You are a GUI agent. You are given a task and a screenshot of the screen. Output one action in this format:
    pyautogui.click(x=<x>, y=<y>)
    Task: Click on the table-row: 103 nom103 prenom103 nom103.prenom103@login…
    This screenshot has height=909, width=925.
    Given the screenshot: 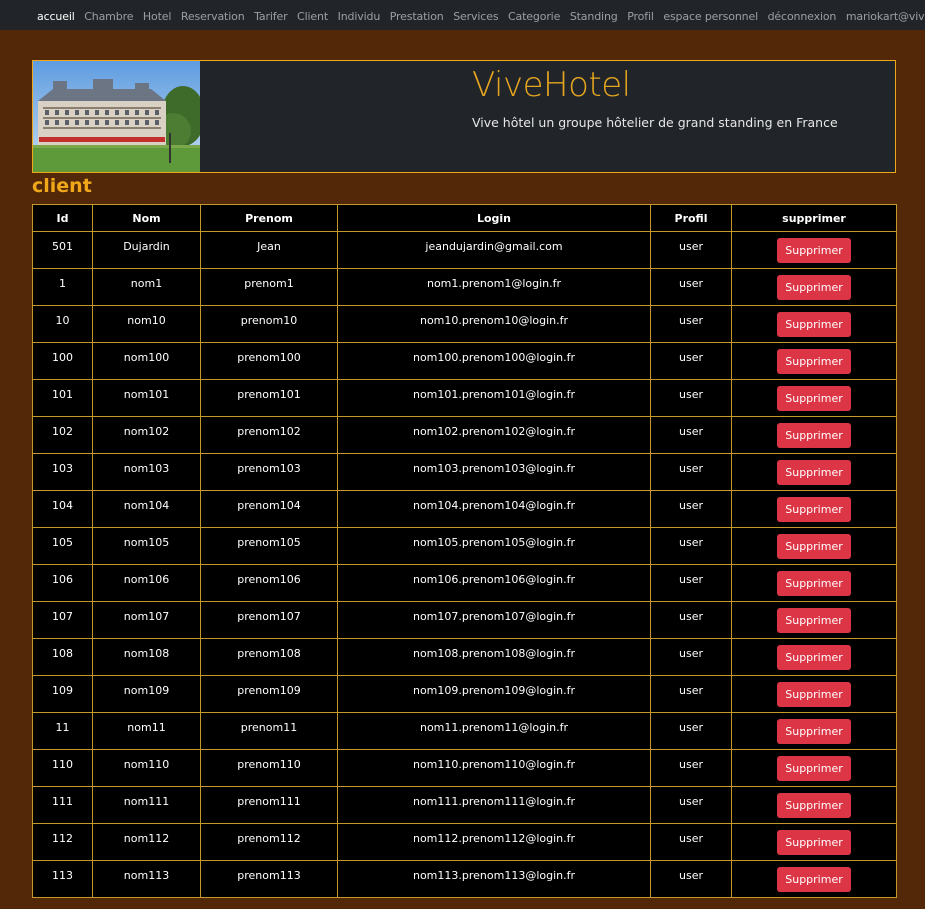 What is the action you would take?
    pyautogui.click(x=464, y=472)
    